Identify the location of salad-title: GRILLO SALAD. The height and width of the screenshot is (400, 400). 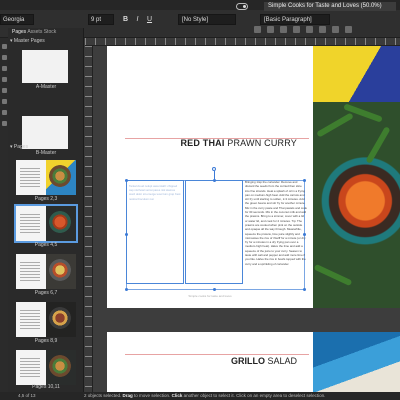
(264, 361).